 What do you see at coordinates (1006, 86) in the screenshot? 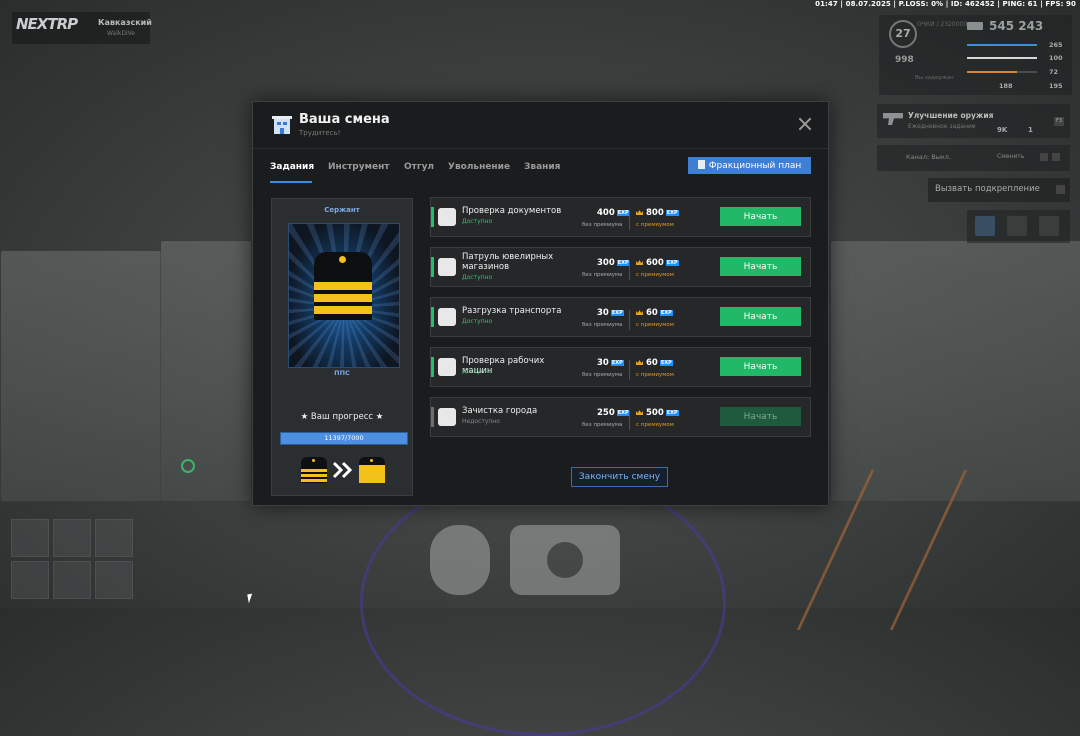
I see `ammo-value: 188` at bounding box center [1006, 86].